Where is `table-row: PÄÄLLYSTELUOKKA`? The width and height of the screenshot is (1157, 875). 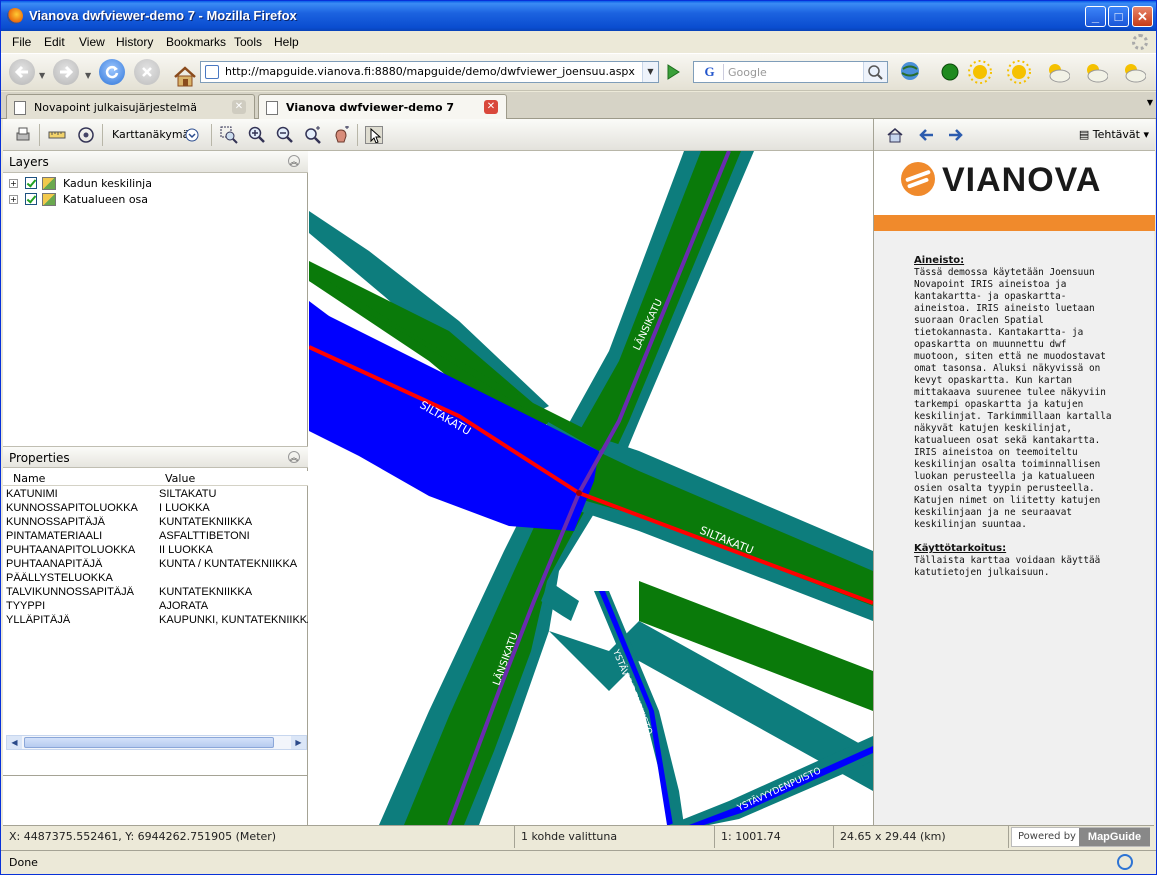 table-row: PÄÄLLYSTELUOKKA is located at coordinates (155, 579).